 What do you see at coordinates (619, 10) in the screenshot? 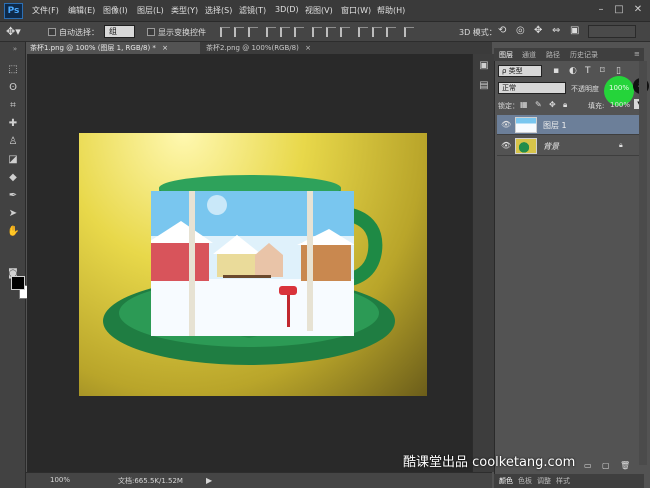
I see `maximize-button: □` at bounding box center [619, 10].